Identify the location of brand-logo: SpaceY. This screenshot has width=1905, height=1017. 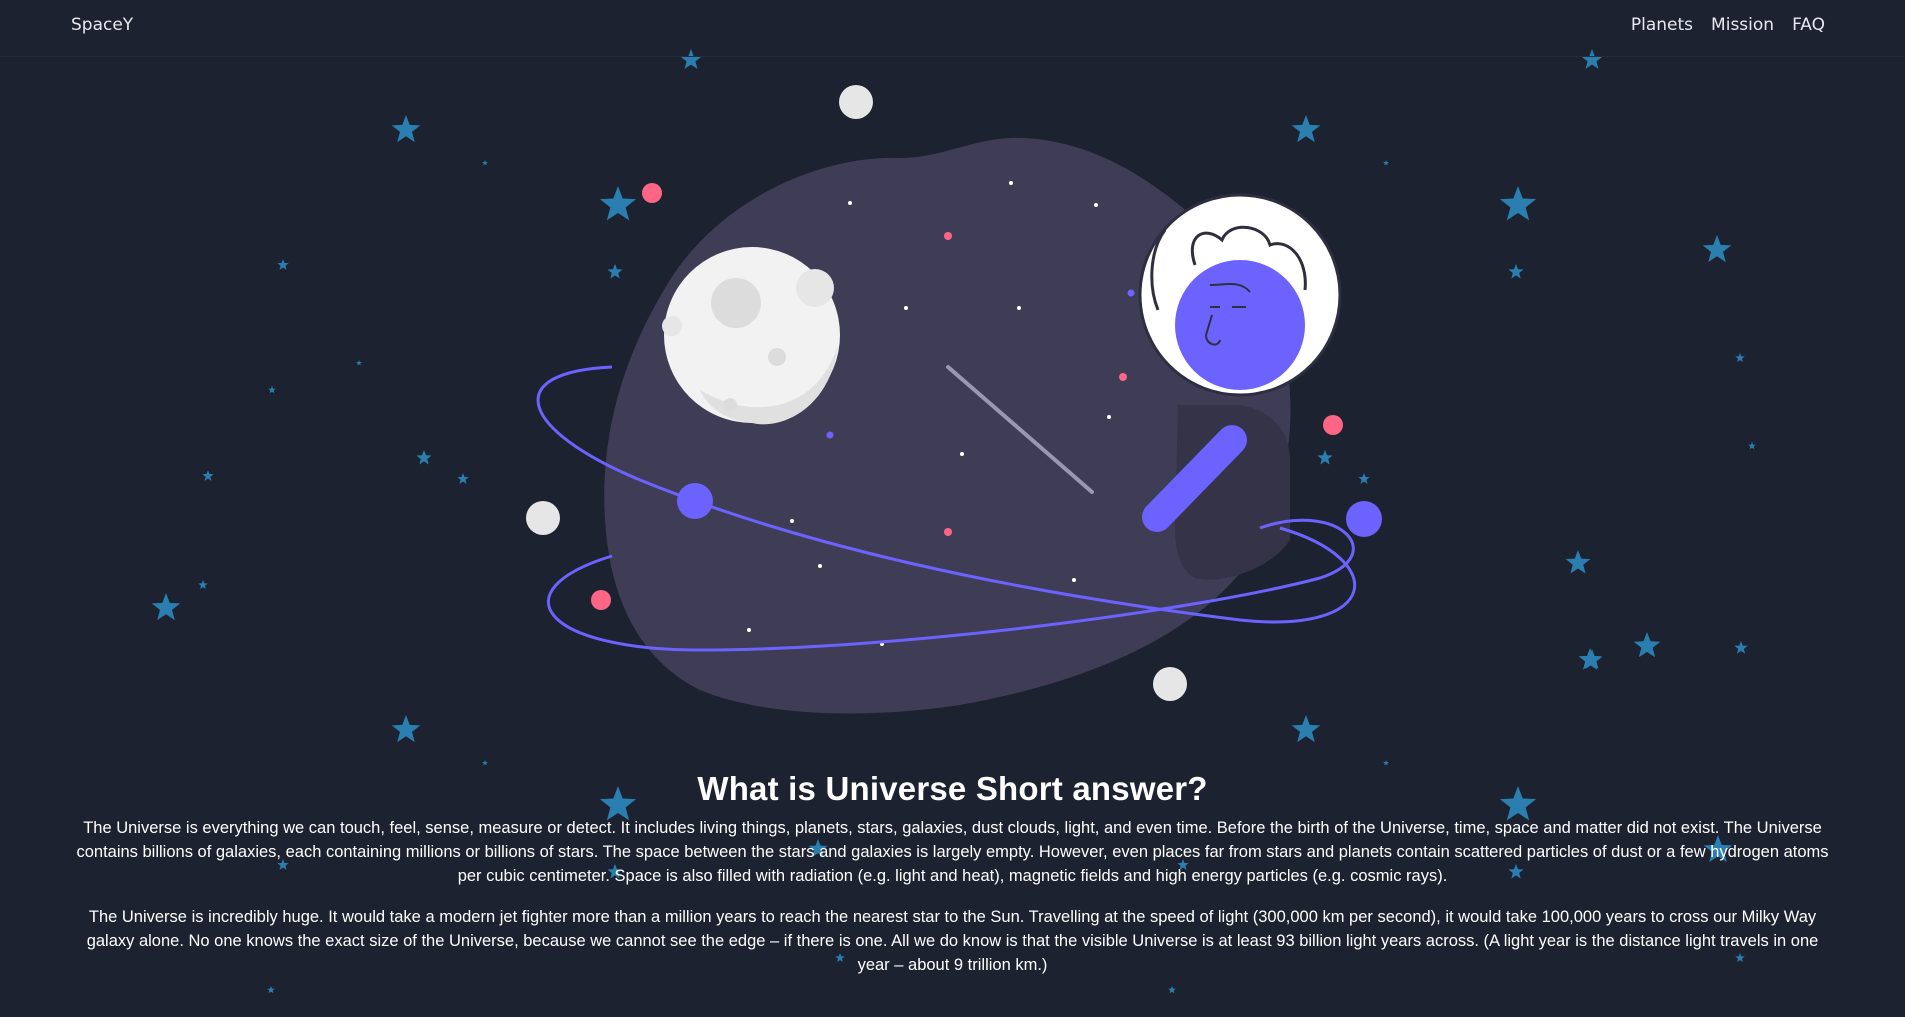
(102, 25).